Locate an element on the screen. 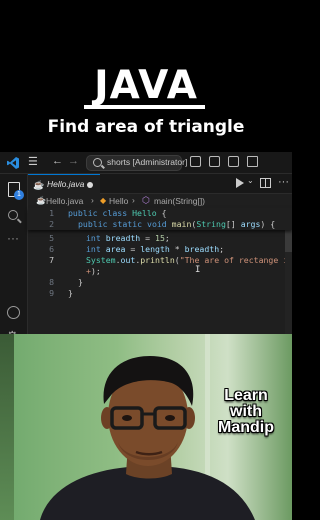  layout-panel-icon is located at coordinates (214, 161).